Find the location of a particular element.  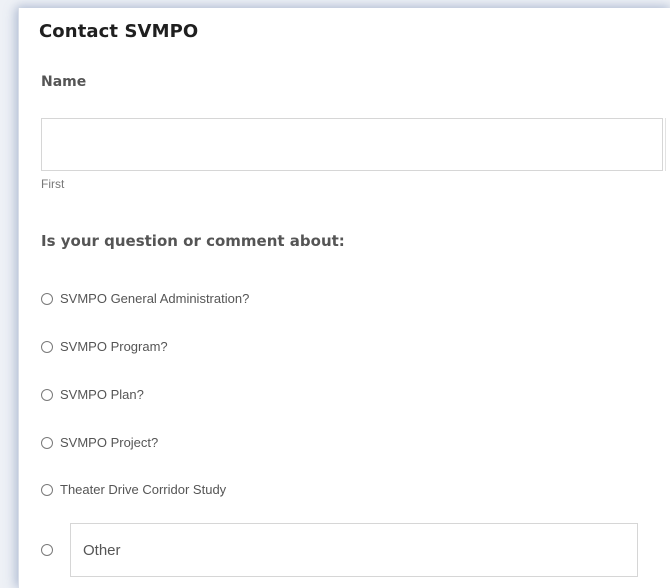

option-label: SVMPO Plan? is located at coordinates (102, 394).